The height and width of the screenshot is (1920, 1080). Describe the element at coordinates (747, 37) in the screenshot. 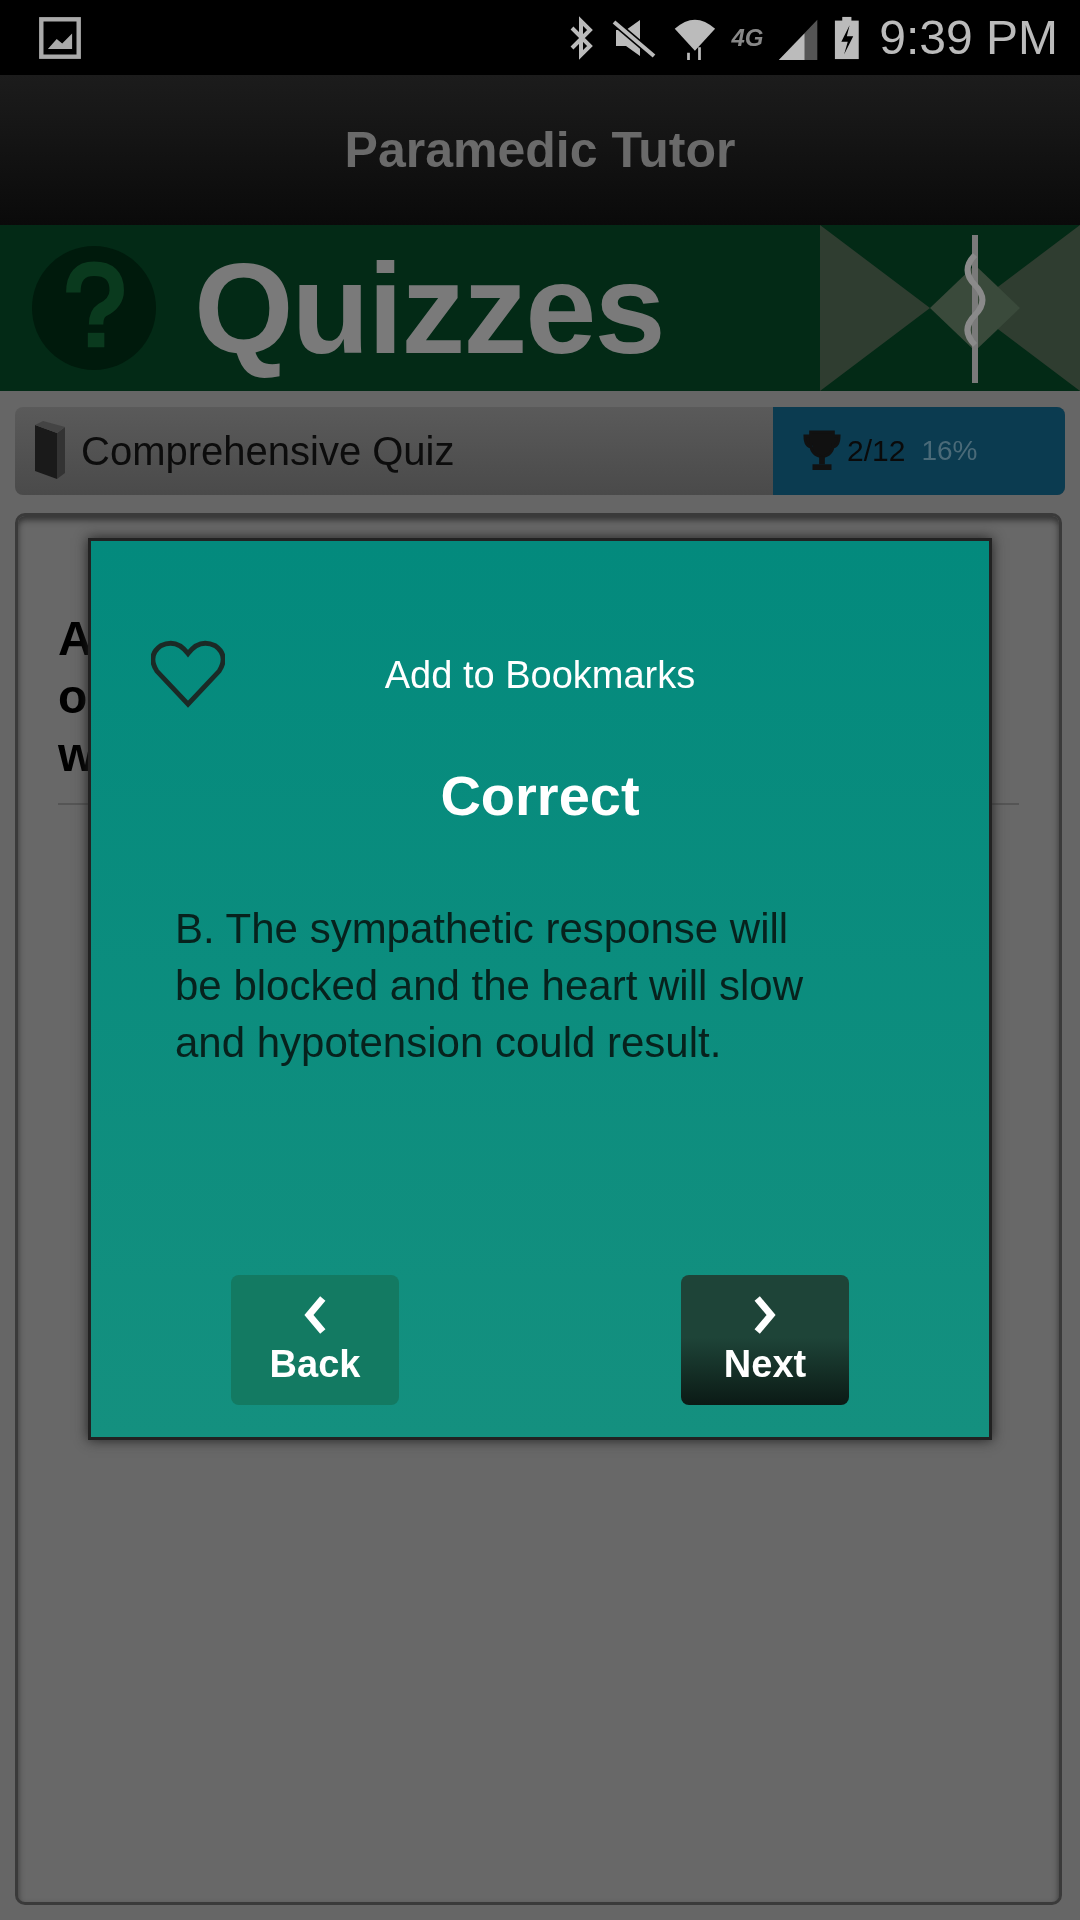

I see `network-type: 4G` at that location.